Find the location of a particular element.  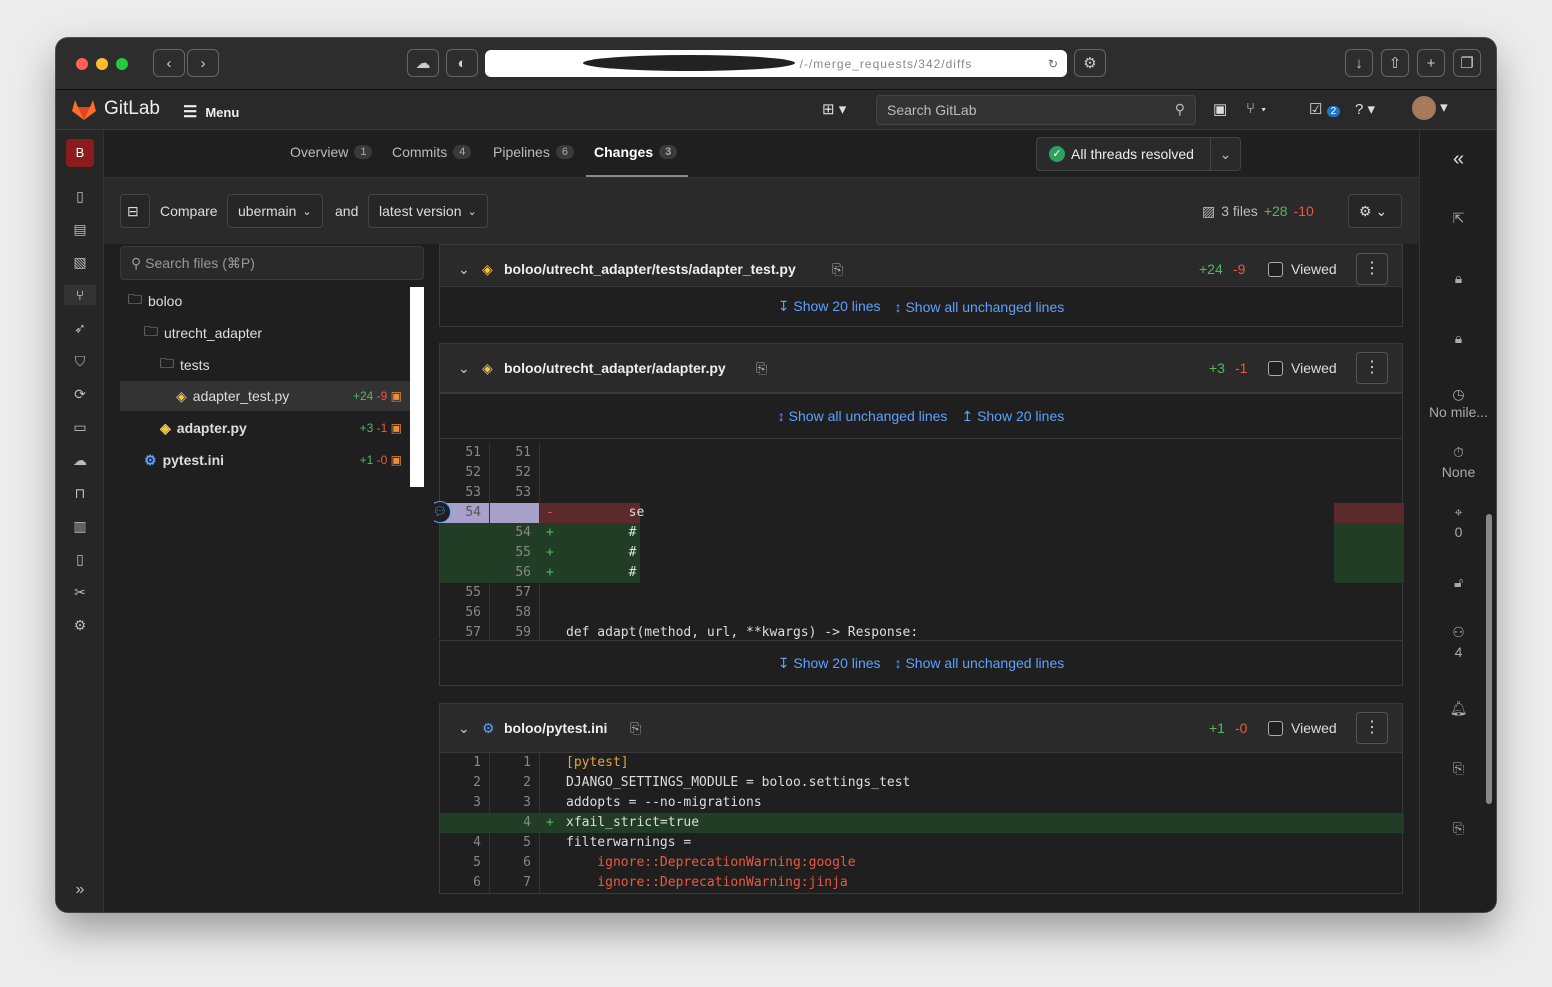

shield-icon: ◐ is located at coordinates (462, 63).